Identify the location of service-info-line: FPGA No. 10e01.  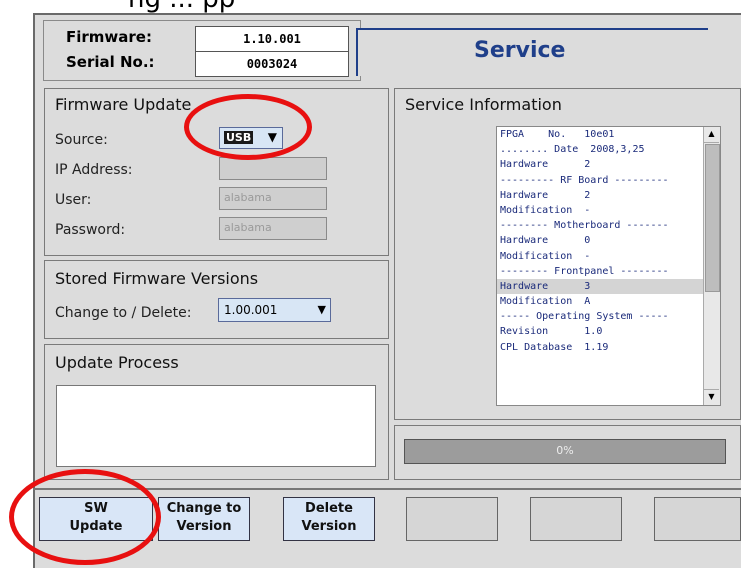
(608, 134).